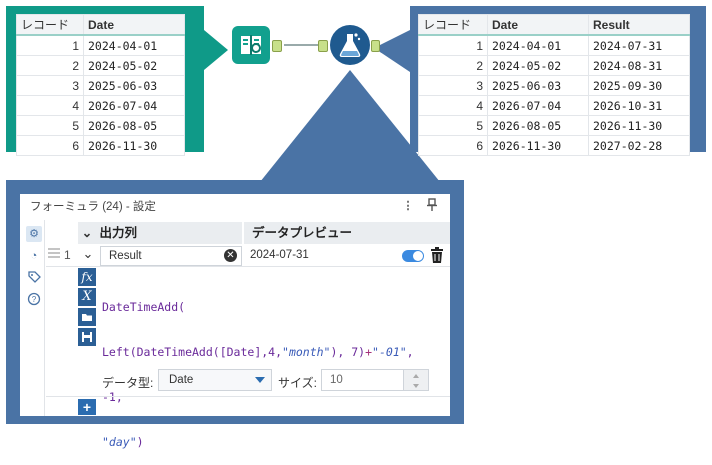 Image resolution: width=712 pixels, height=465 pixels. Describe the element at coordinates (140, 442) in the screenshot. I see `expression-line-4-close: )` at that location.